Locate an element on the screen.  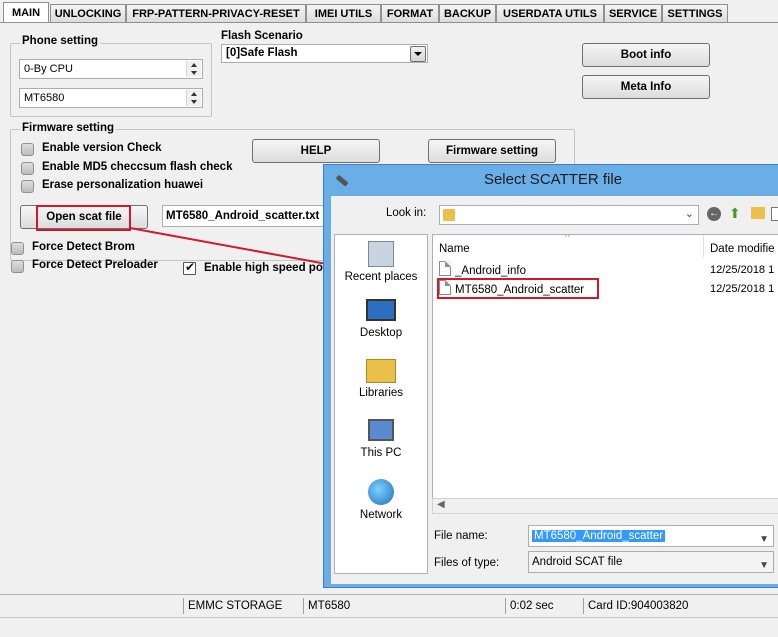
place-desktop: Desktop is located at coordinates (381, 319).